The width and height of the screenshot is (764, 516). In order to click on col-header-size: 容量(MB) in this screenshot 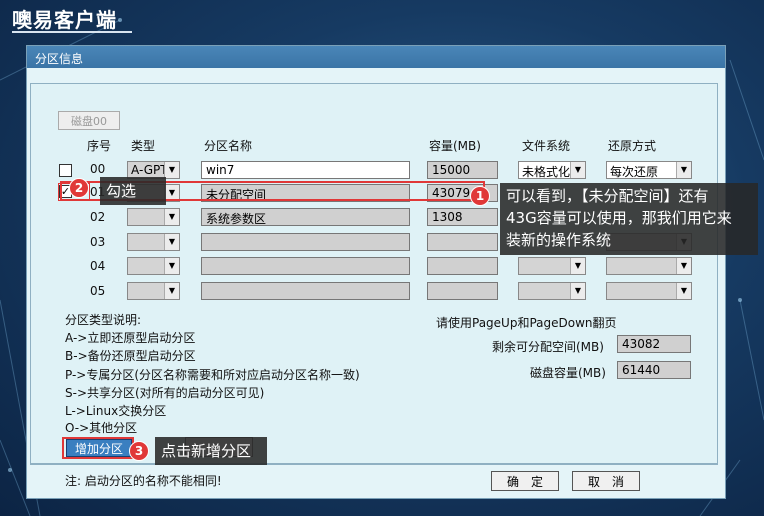, I will do `click(455, 146)`.